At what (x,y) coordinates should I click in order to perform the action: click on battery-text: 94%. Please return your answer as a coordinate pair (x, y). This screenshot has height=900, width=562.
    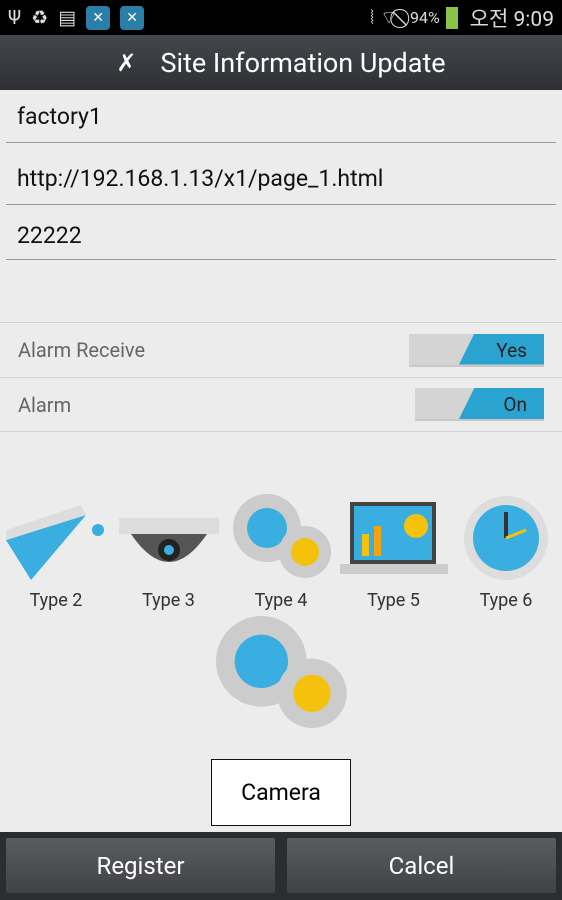
    Looking at the image, I should click on (424, 17).